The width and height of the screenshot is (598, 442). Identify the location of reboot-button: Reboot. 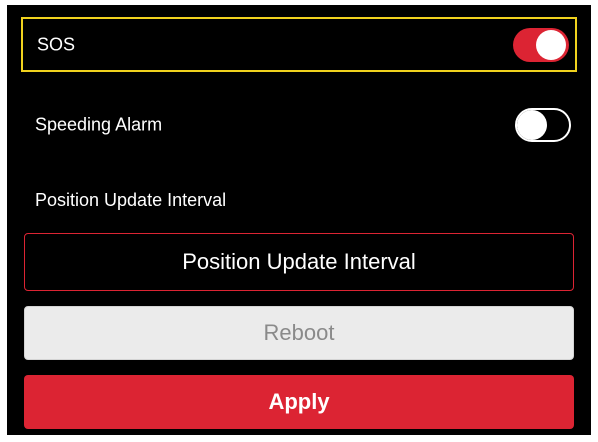
(299, 333).